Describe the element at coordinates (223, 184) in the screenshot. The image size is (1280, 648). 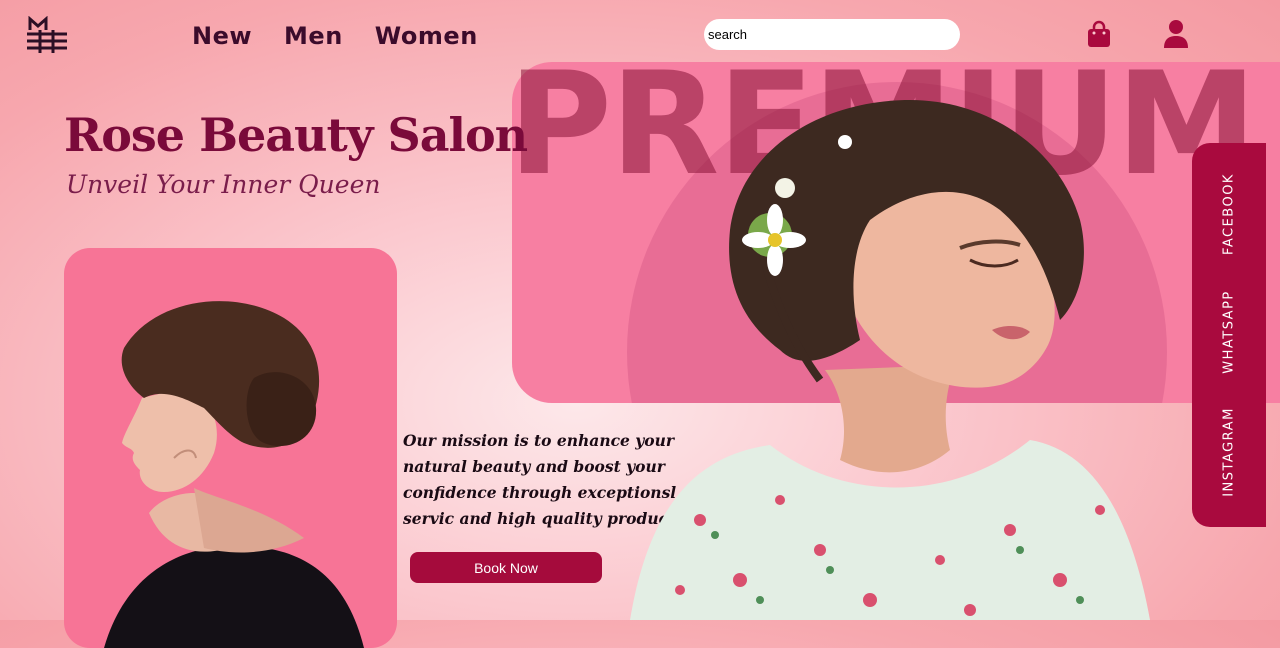
I see `tagline: Unveil Your Inner Queen` at that location.